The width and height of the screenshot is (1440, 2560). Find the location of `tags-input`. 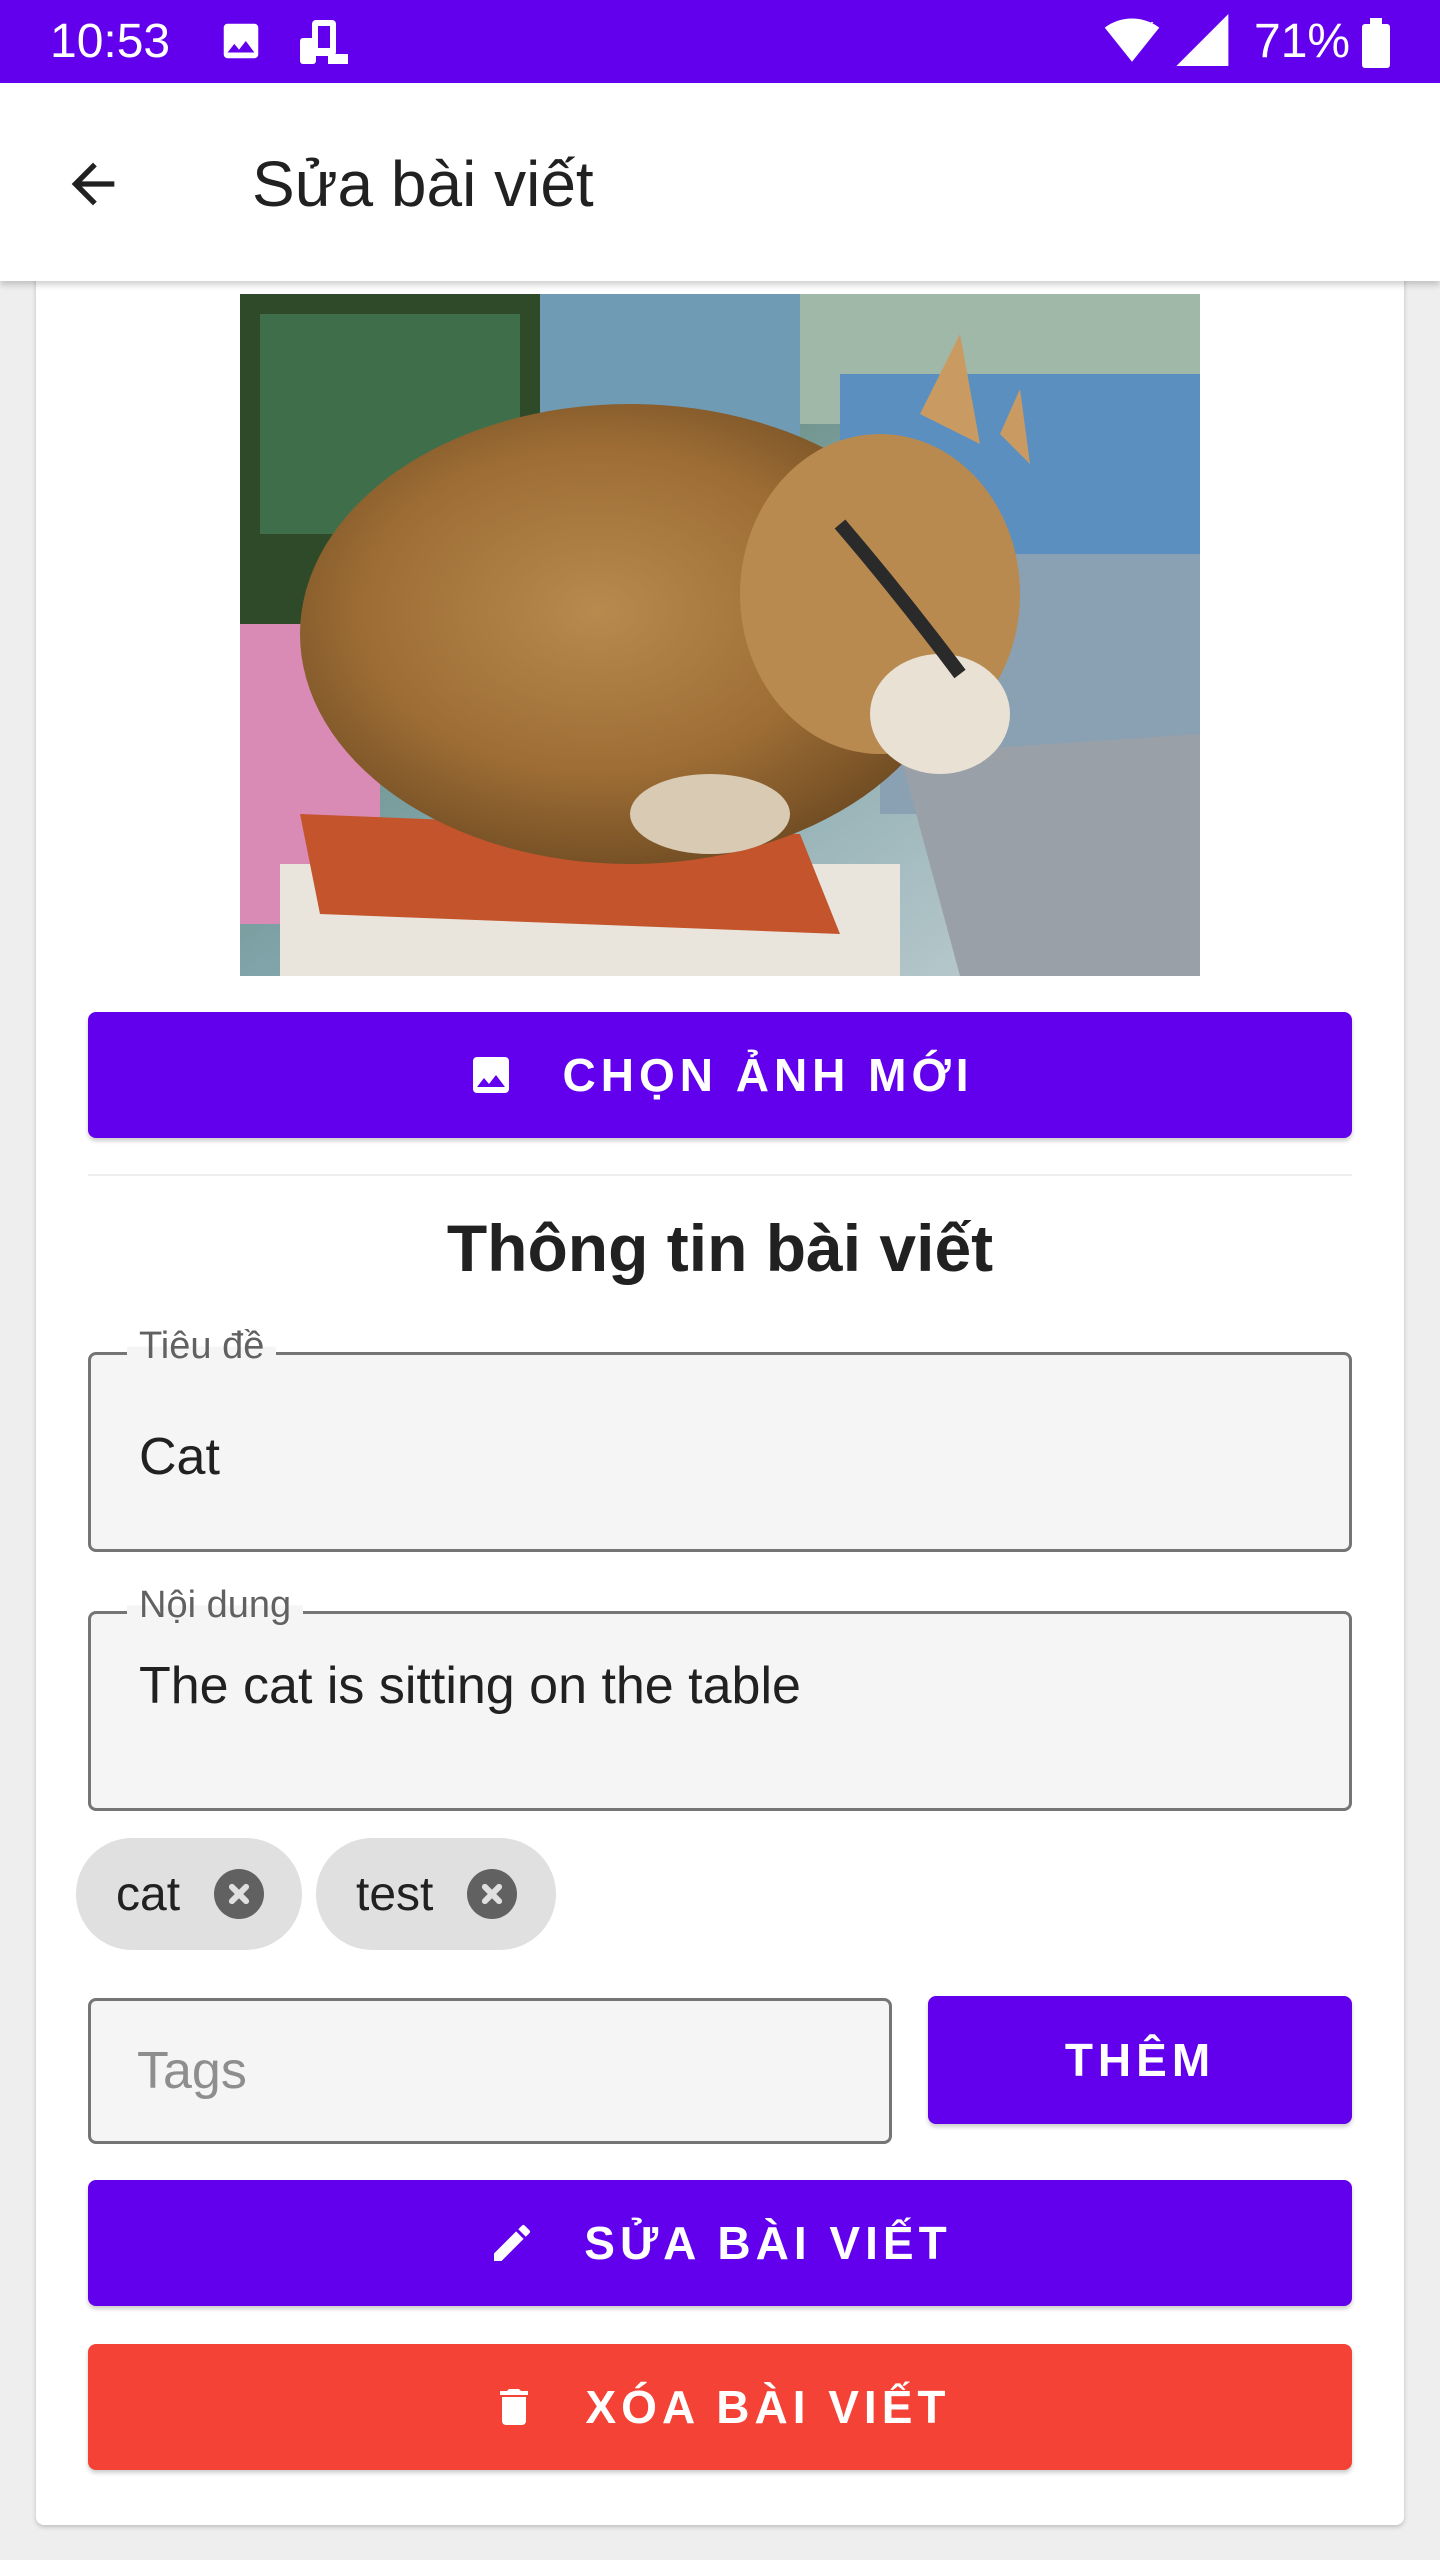

tags-input is located at coordinates (490, 2071).